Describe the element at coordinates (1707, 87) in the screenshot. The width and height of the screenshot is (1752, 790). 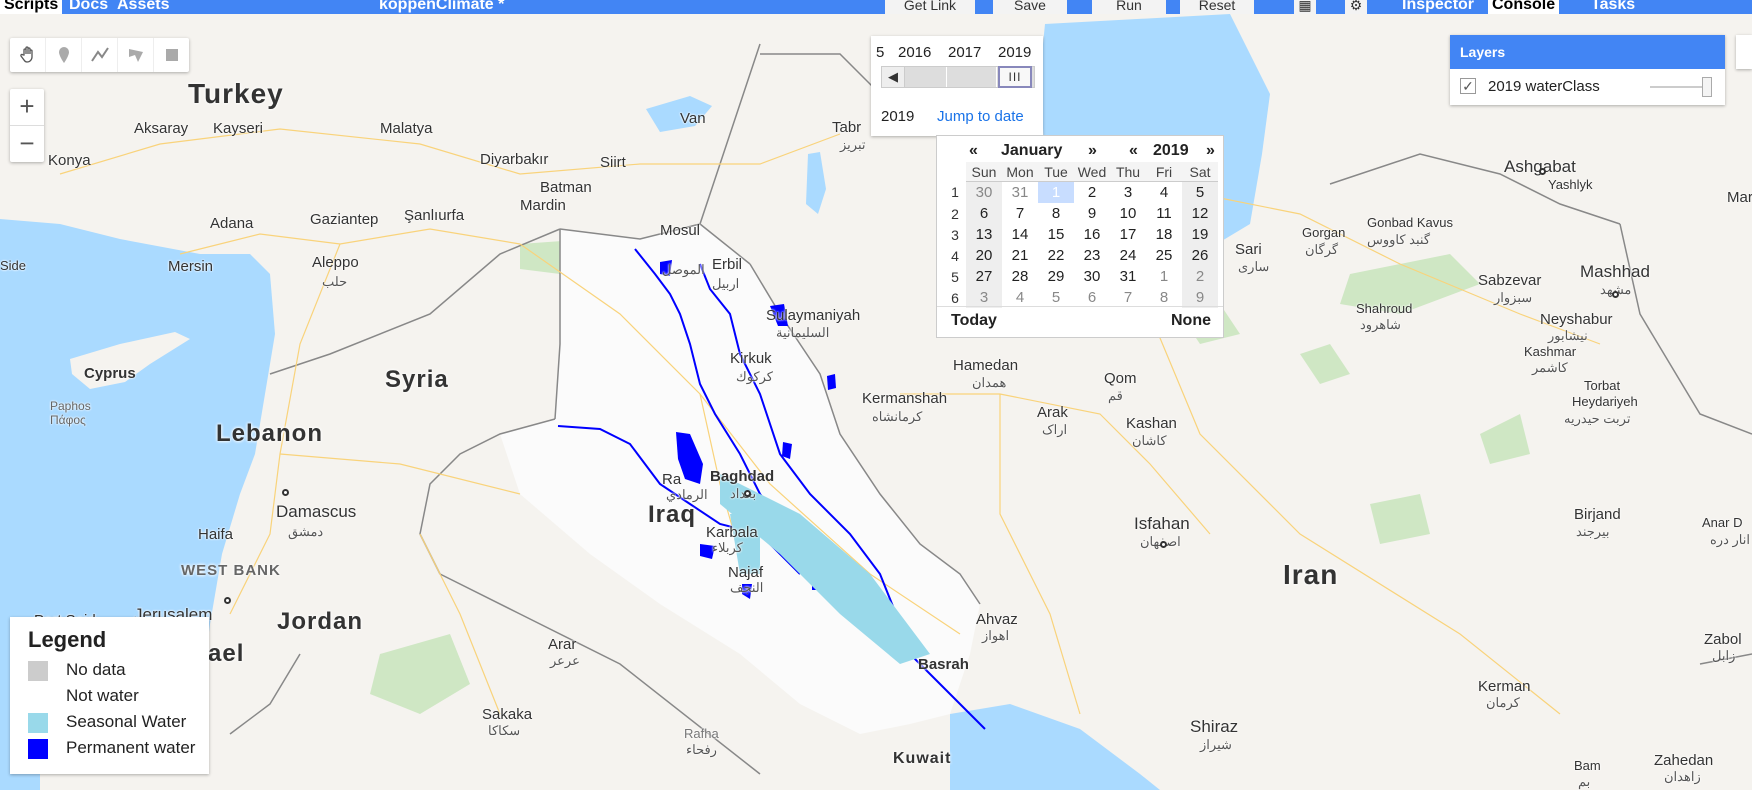
I see `opacity-slider-handle` at that location.